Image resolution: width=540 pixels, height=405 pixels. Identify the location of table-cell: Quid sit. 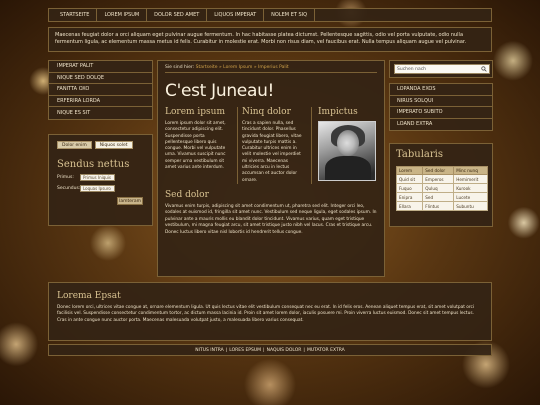
(409, 179).